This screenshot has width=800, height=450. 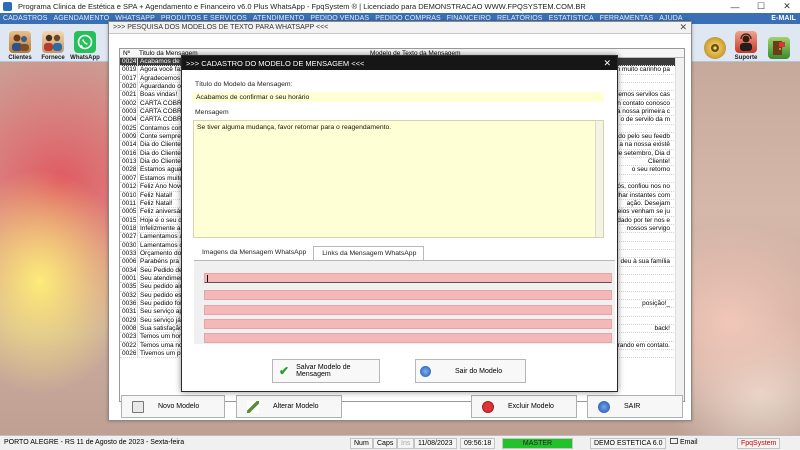 I want to click on row-model-preview: de setembro, Dia d, so click(x=642, y=153).